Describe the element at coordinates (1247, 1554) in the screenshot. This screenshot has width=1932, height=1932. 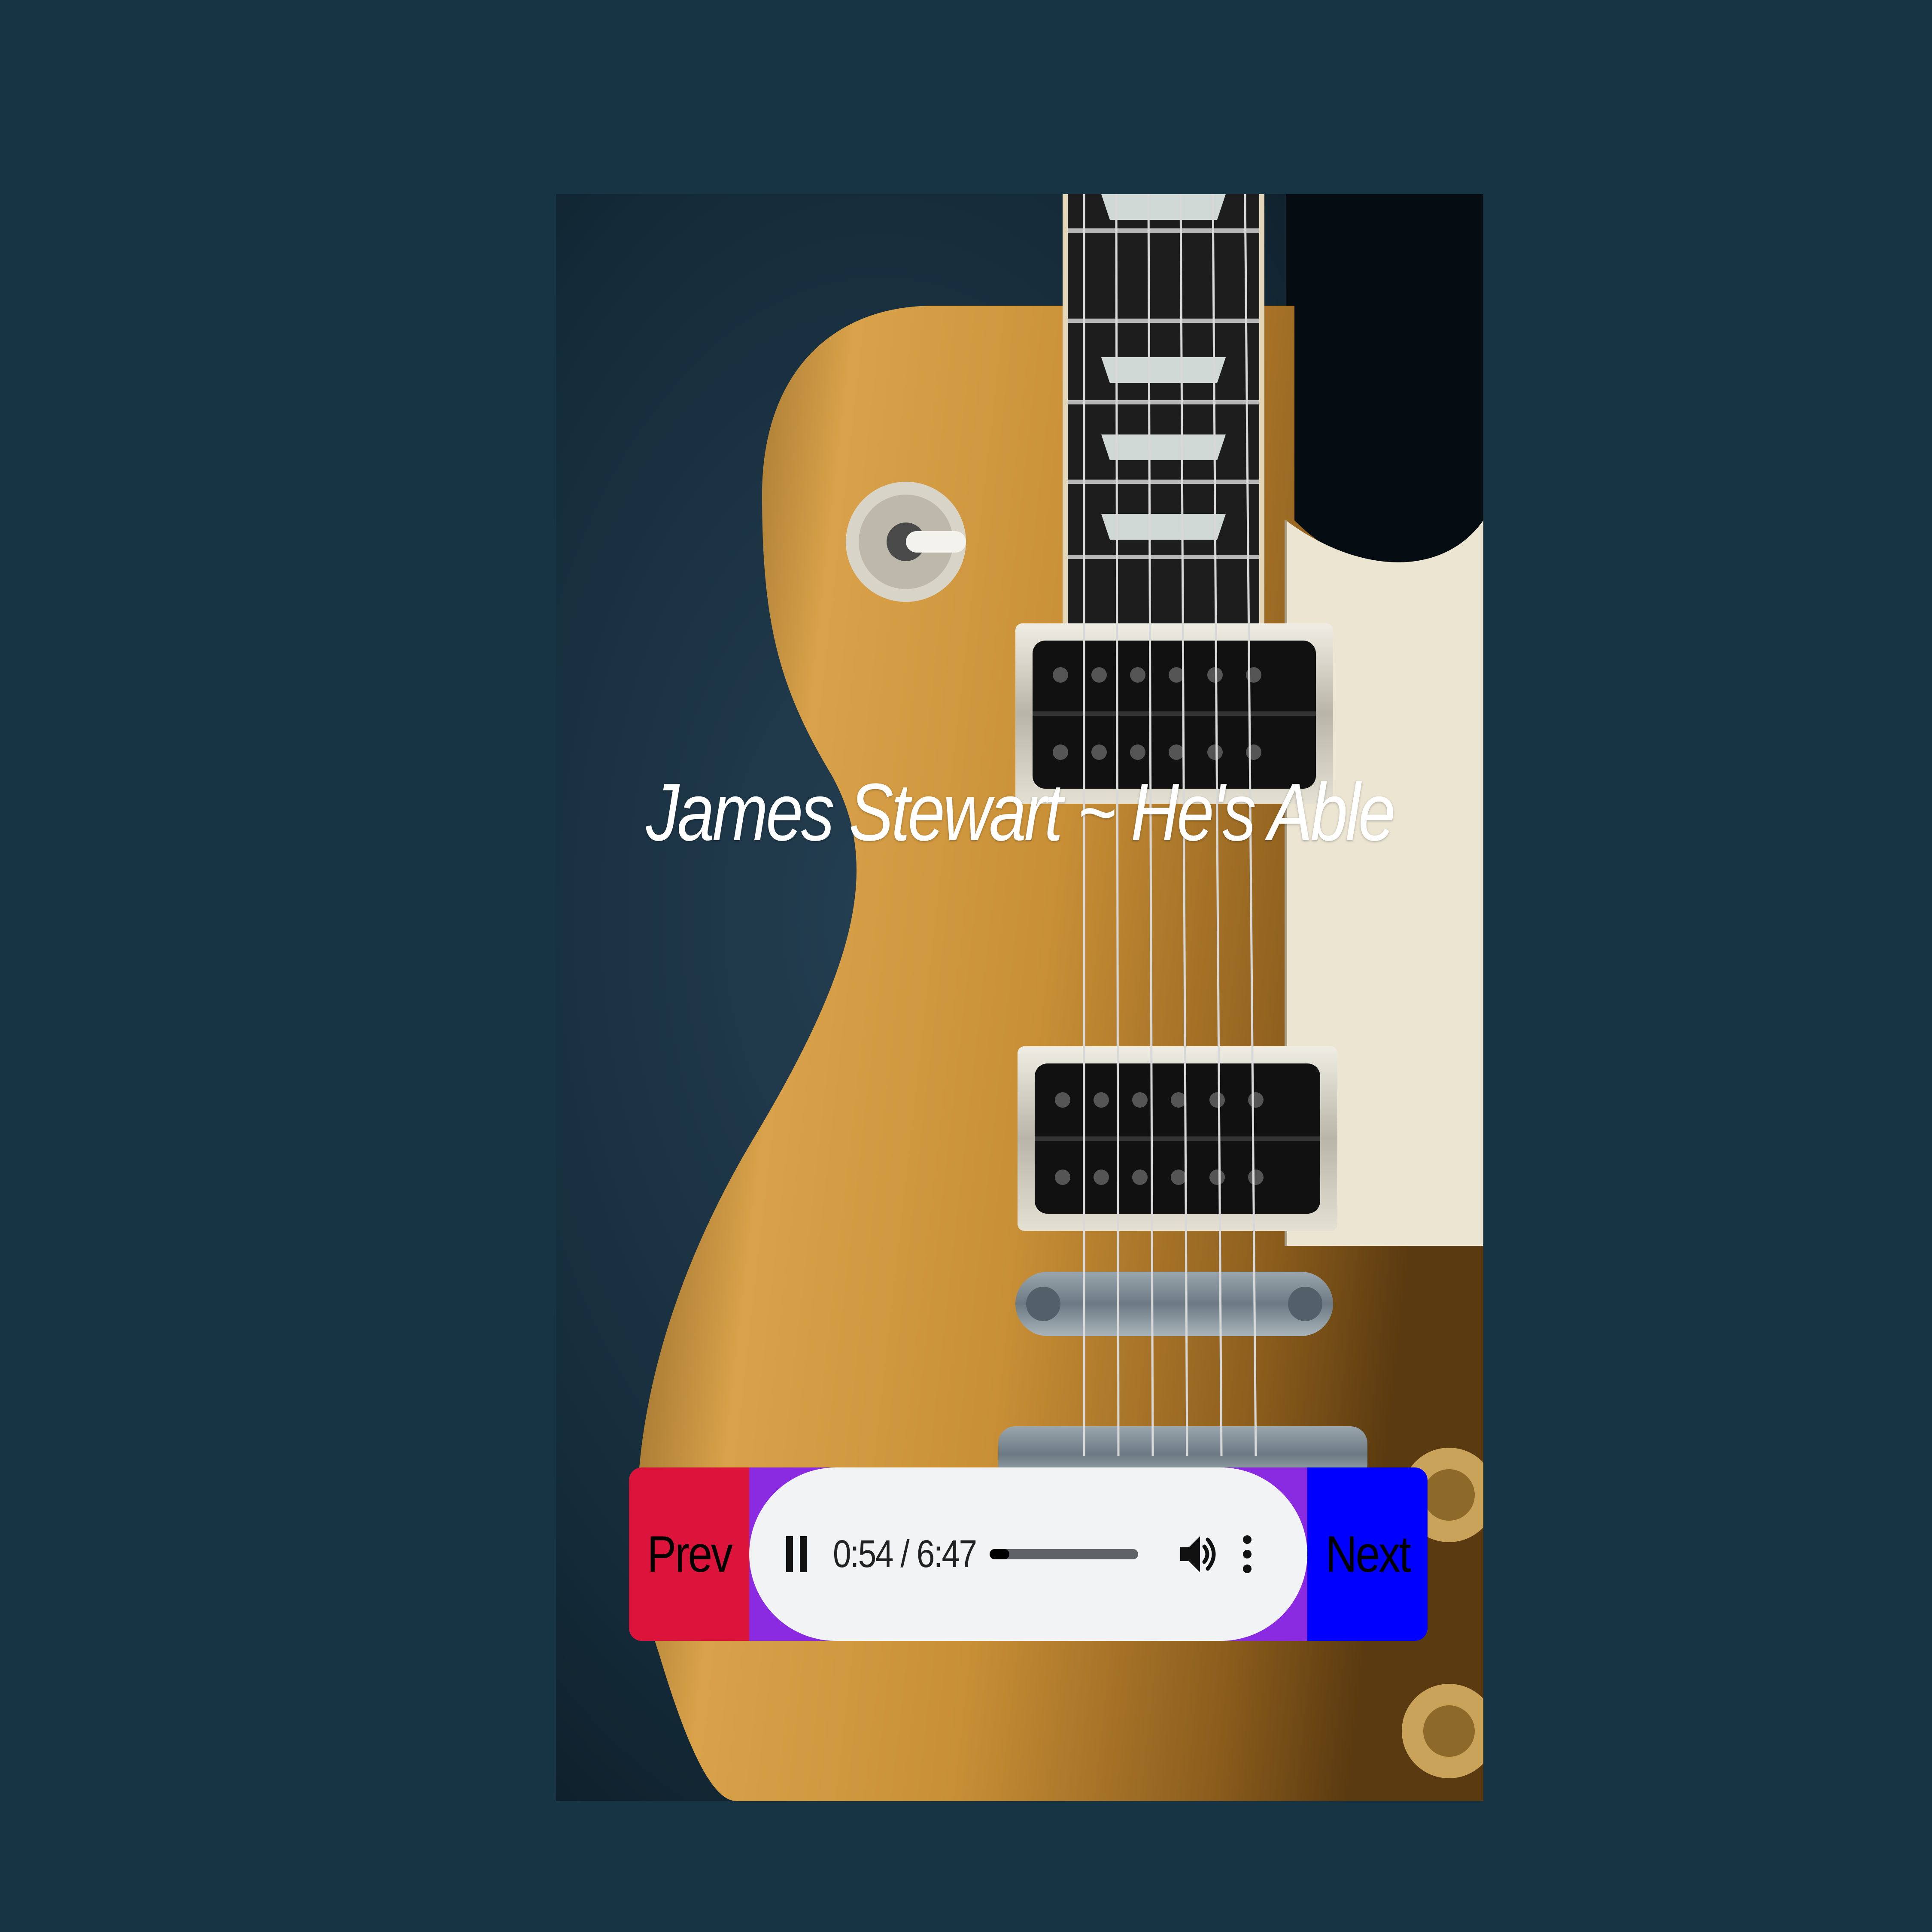
I see `more-options-icon` at that location.